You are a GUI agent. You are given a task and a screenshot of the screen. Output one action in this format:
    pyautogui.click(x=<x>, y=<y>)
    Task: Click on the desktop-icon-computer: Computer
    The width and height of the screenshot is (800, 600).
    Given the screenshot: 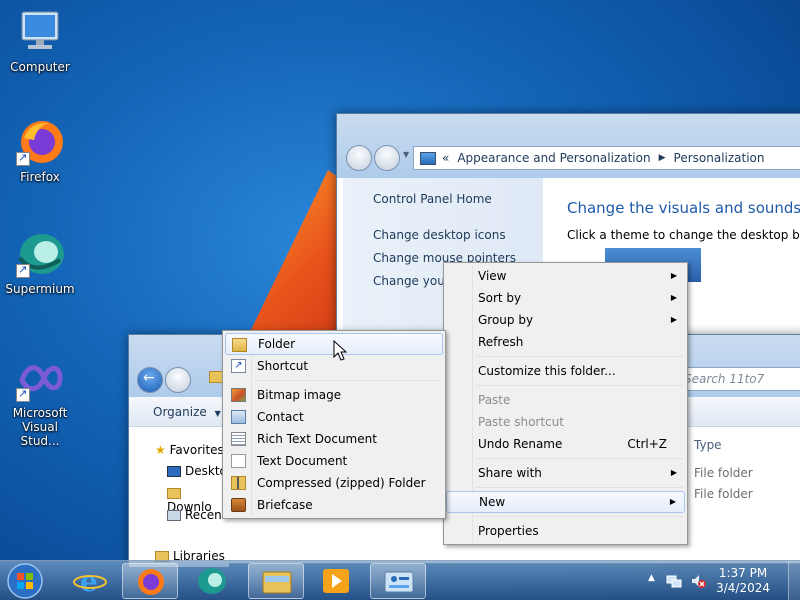 What is the action you would take?
    pyautogui.click(x=40, y=41)
    